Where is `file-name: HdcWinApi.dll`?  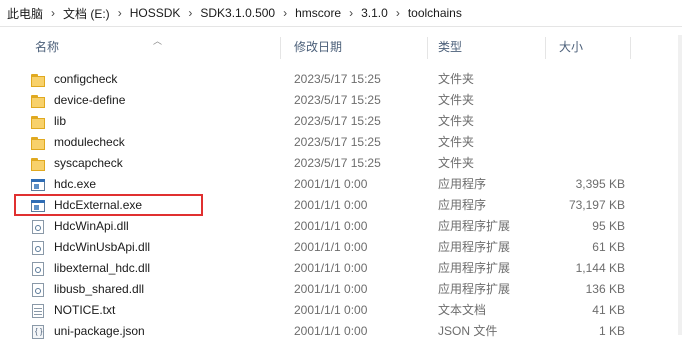 file-name: HdcWinApi.dll is located at coordinates (91, 226).